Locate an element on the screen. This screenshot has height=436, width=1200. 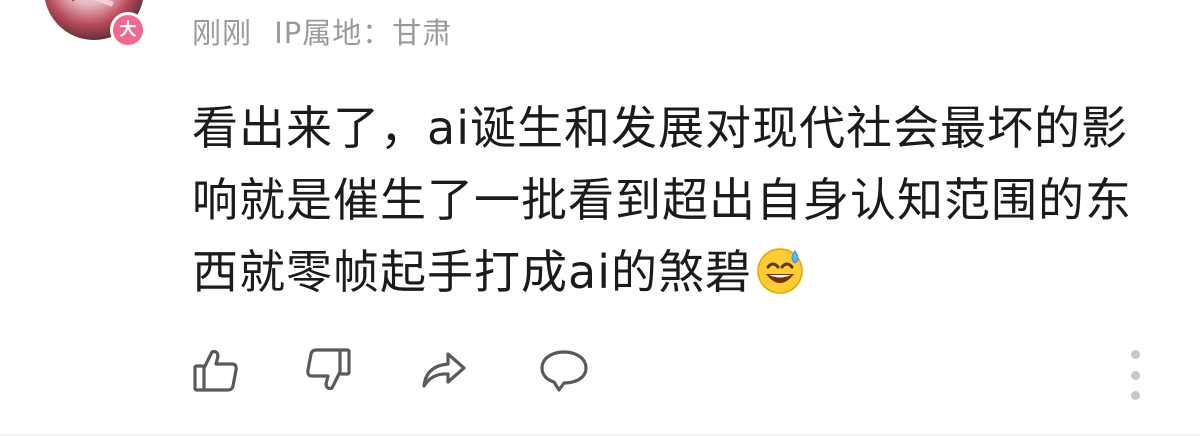
comment-time: 刚刚 is located at coordinates (222, 33).